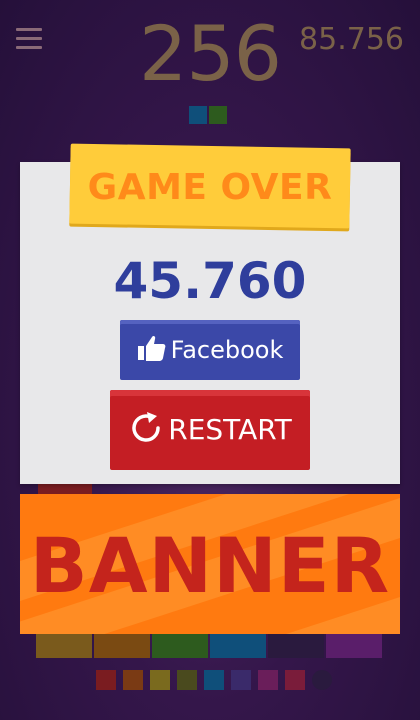  I want to click on restart-arrow-icon, so click(146, 430).